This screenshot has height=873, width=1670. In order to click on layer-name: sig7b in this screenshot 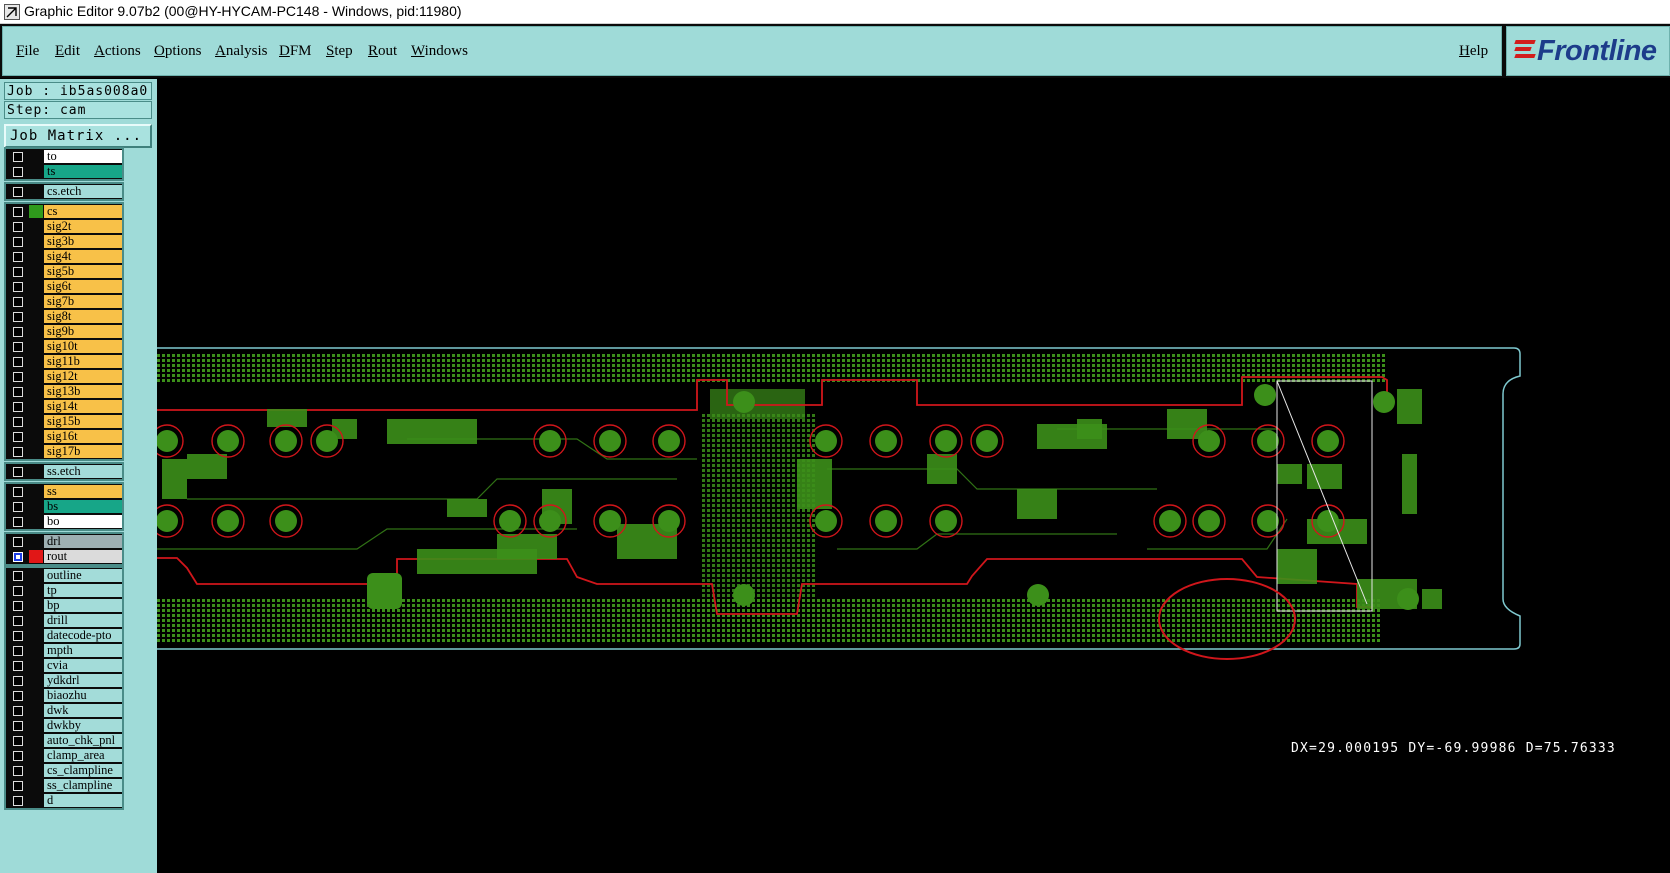, I will do `click(83, 301)`.